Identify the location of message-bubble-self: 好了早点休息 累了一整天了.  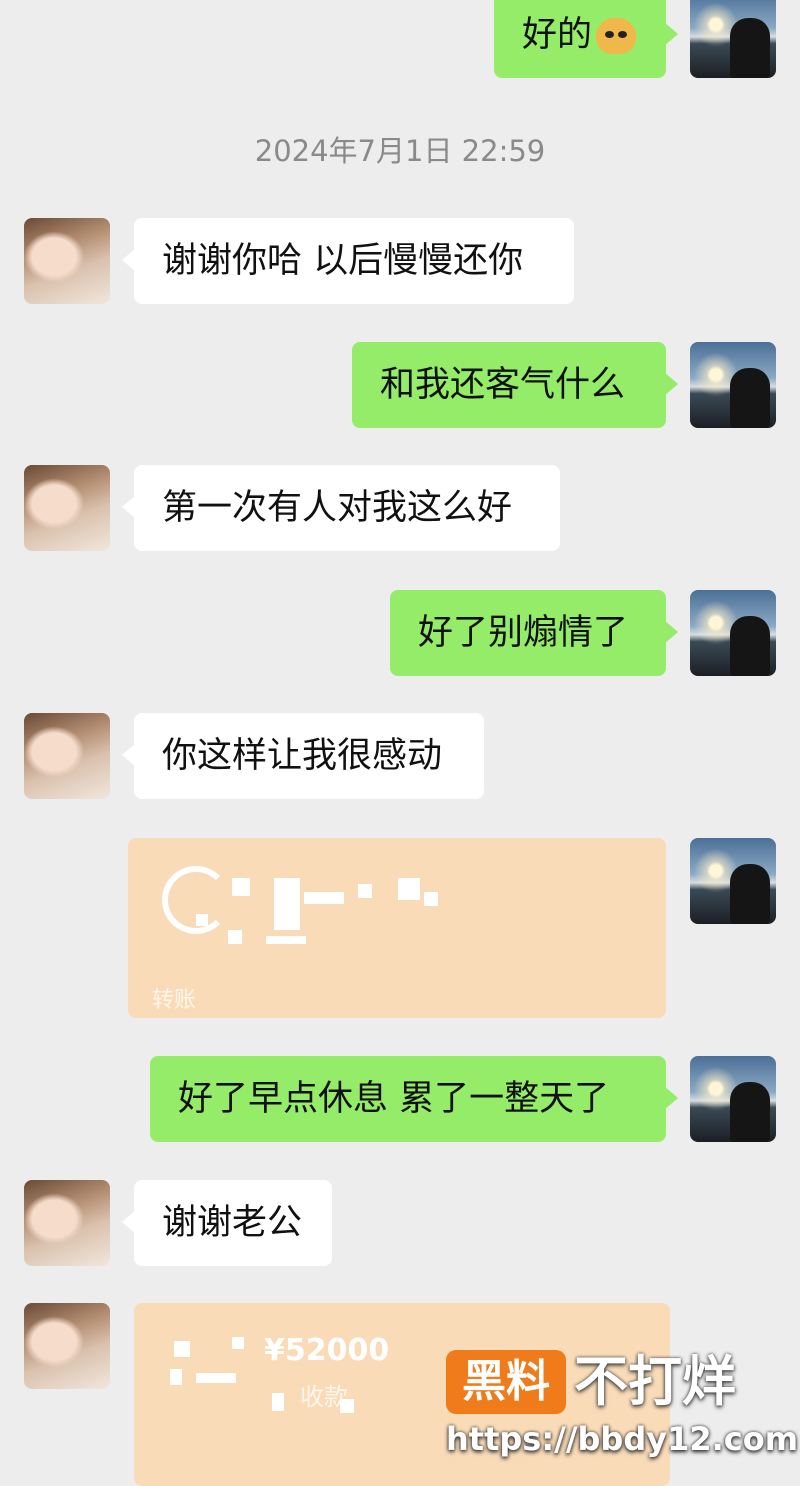
(414, 1099).